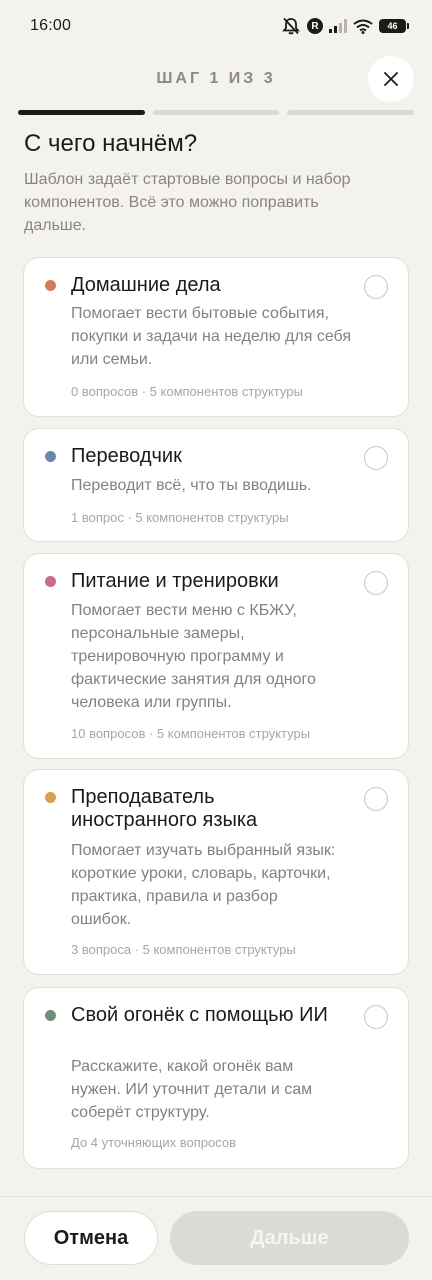 This screenshot has height=1280, width=432. What do you see at coordinates (153, 1142) in the screenshot?
I see `template-meta: До 4 уточняющих вопросов` at bounding box center [153, 1142].